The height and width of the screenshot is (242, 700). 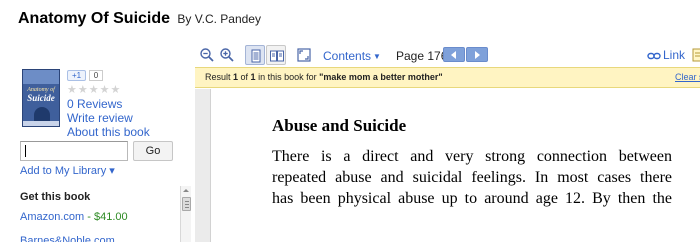 I want to click on book-header: Anatomy Of Suicide By V.C. Pandey, so click(x=139, y=22).